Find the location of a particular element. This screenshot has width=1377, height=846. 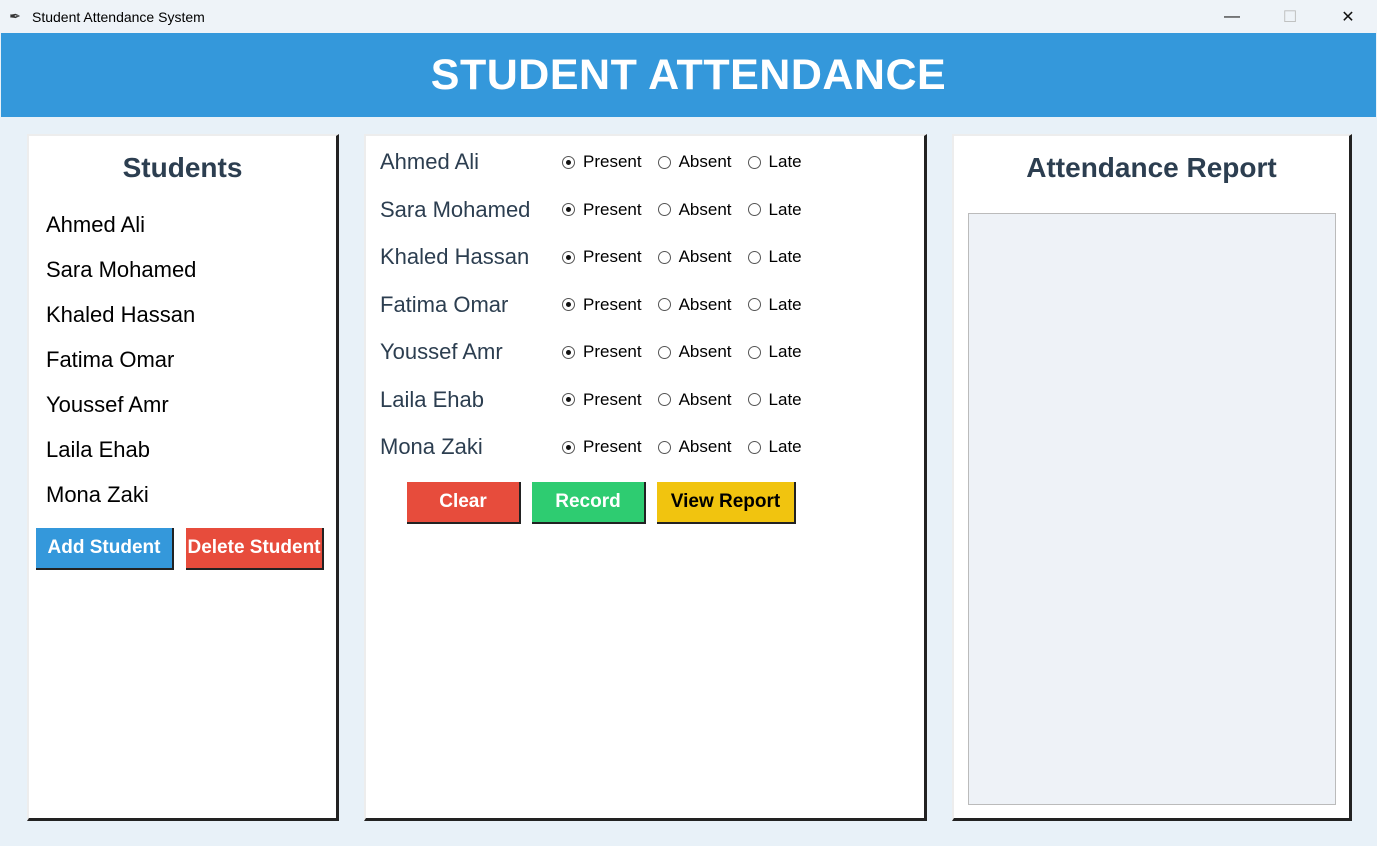

attendance-student-name: Sara Mohamed is located at coordinates (455, 209).